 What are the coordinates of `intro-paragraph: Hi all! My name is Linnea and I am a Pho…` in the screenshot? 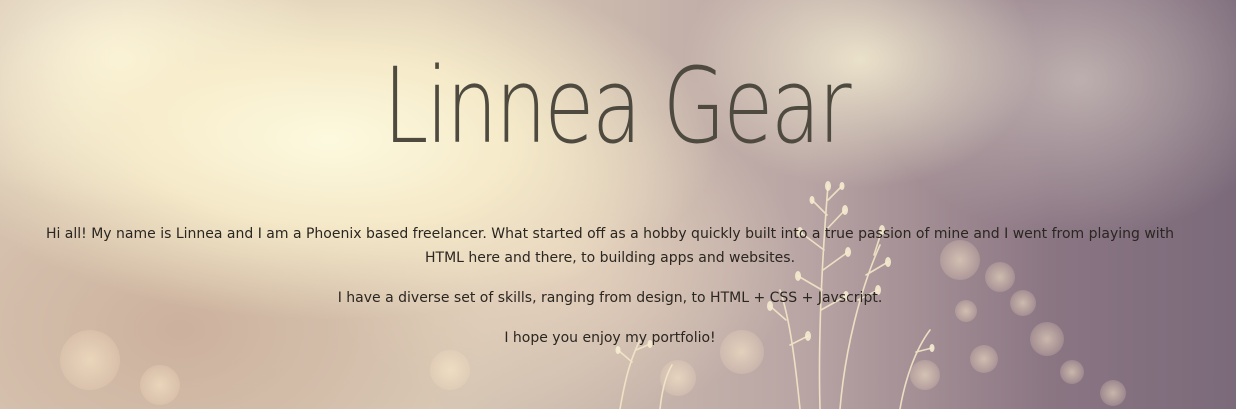 It's located at (610, 246).